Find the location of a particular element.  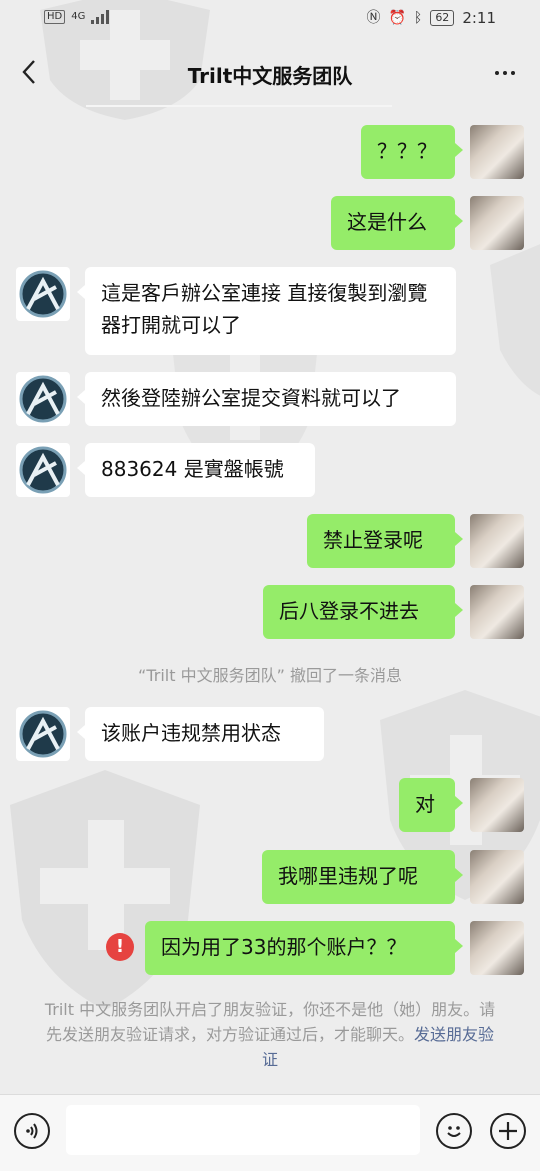

message-bubble-sent: 对 is located at coordinates (431, 805).